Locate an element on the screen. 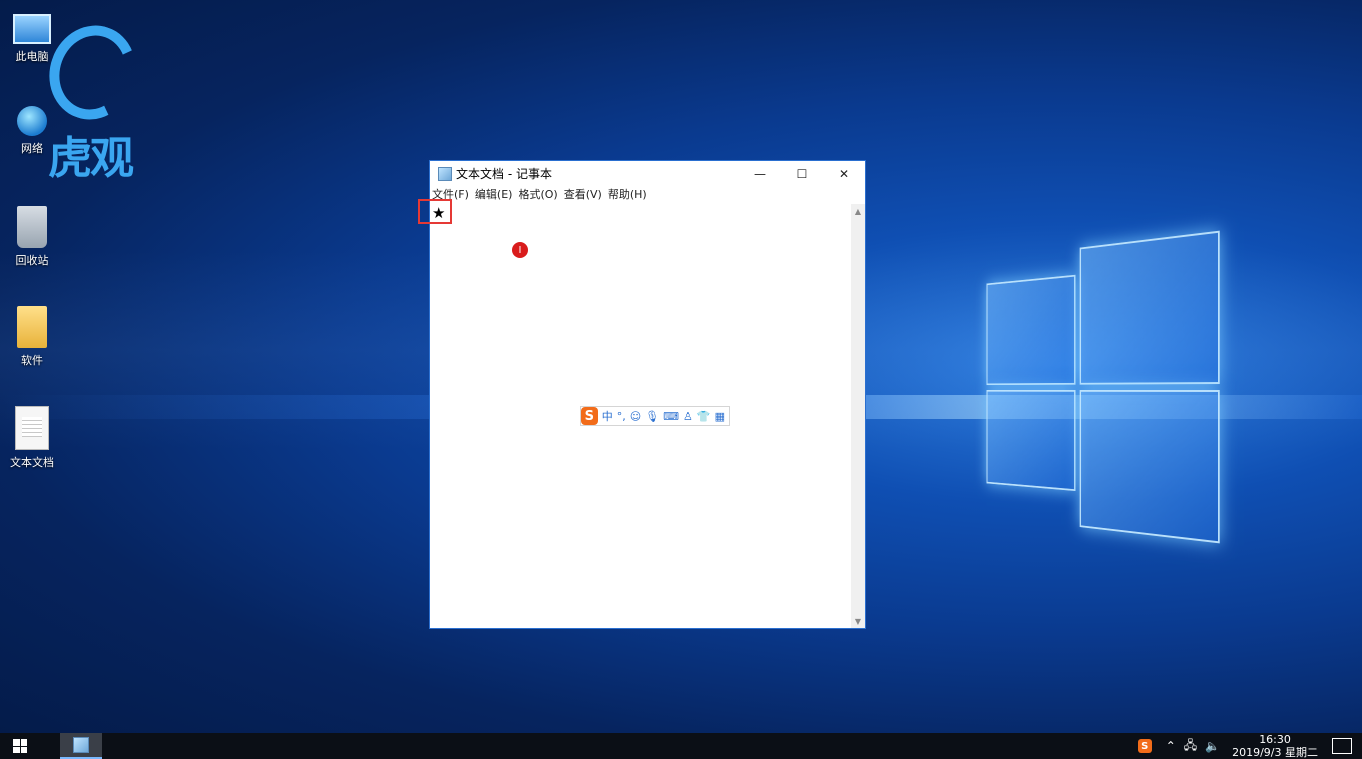  volume-icon: 🔈 is located at coordinates (1212, 746).